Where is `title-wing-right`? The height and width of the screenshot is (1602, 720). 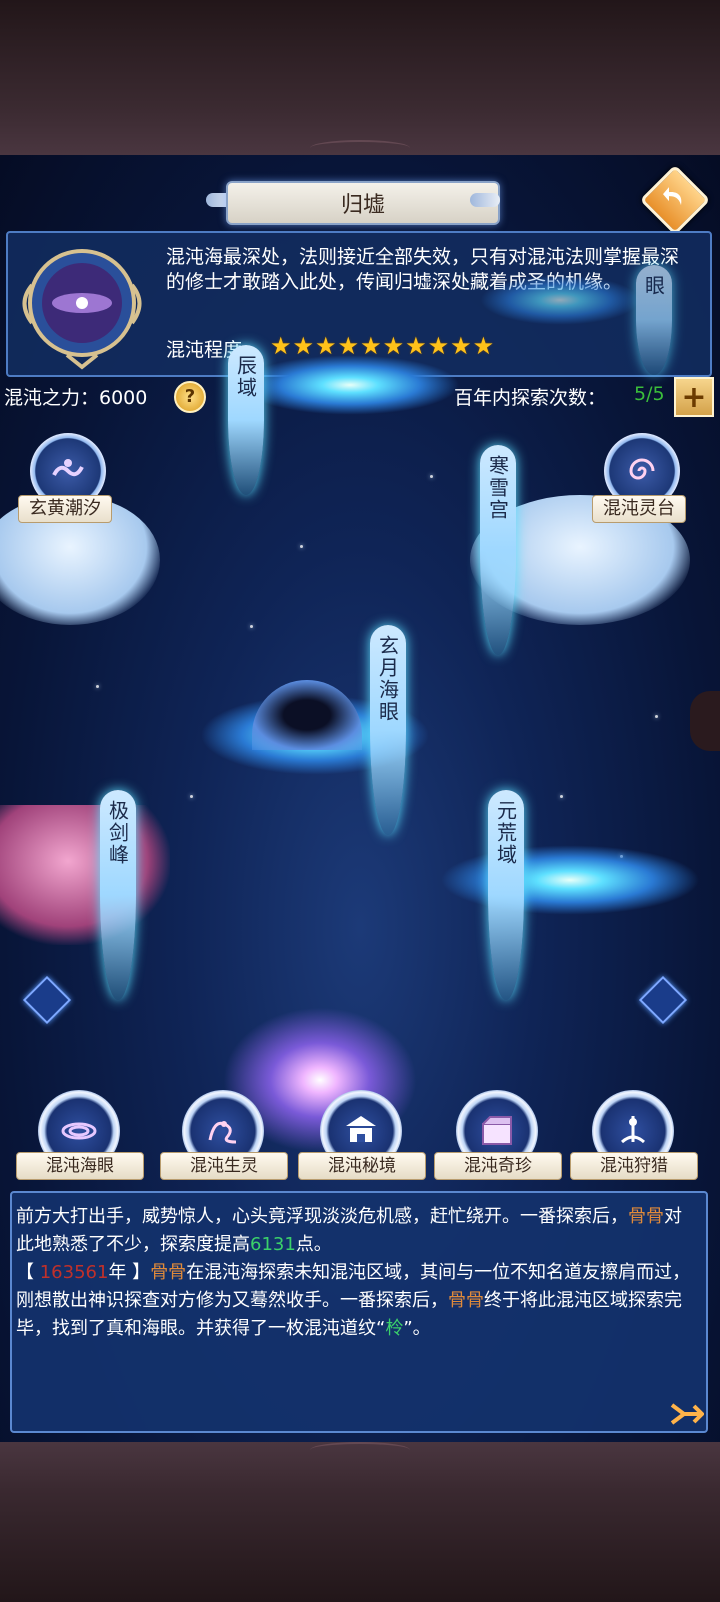
title-wing-right is located at coordinates (485, 200).